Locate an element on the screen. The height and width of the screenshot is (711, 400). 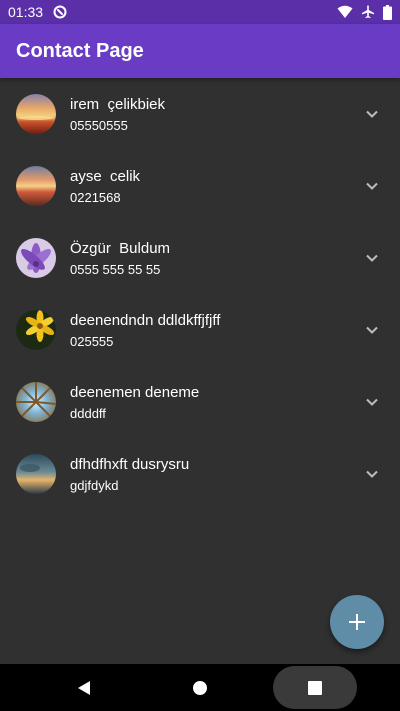
app-bar: Contact Page is located at coordinates (200, 51).